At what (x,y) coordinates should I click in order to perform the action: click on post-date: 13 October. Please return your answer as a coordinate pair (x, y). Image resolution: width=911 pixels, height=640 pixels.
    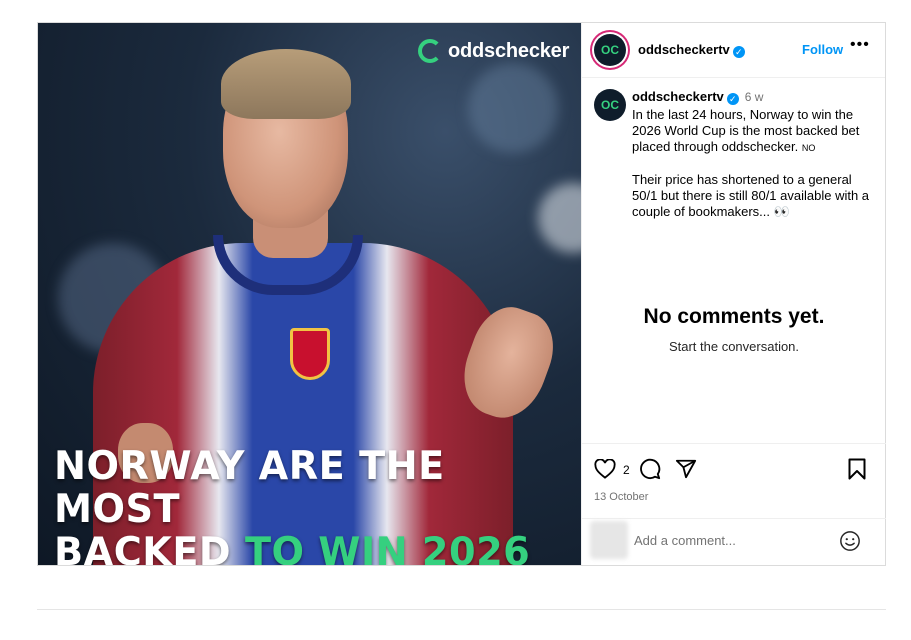
    Looking at the image, I should click on (621, 497).